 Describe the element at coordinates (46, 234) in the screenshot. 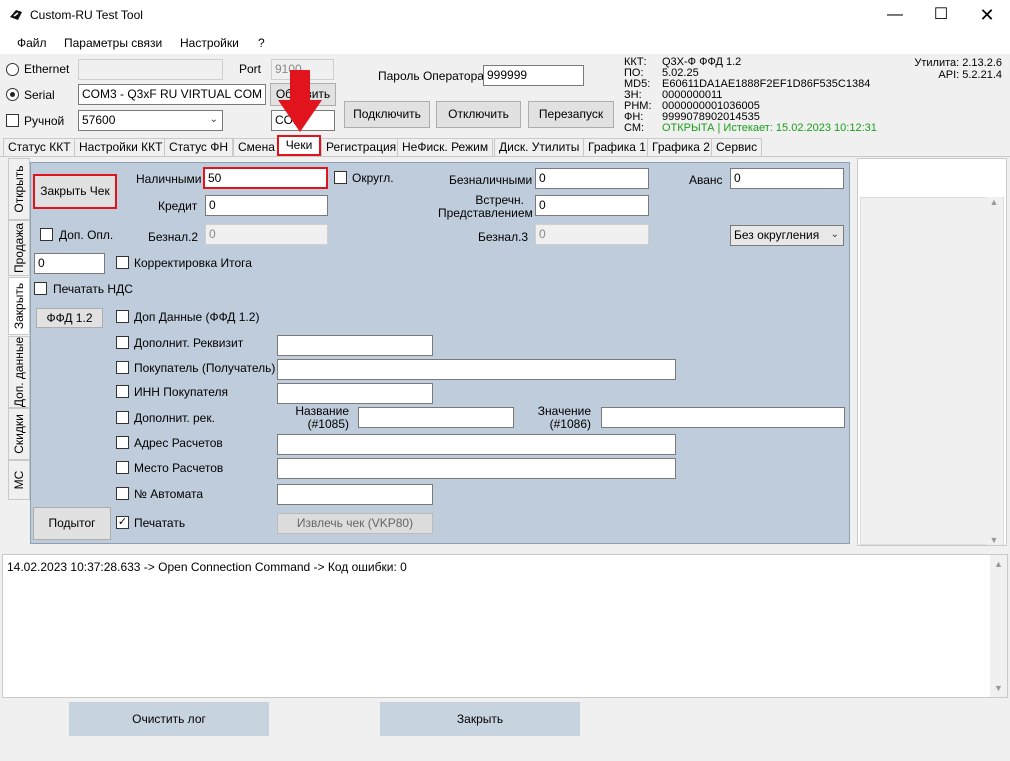

I see `extra-pay-checkbox` at that location.